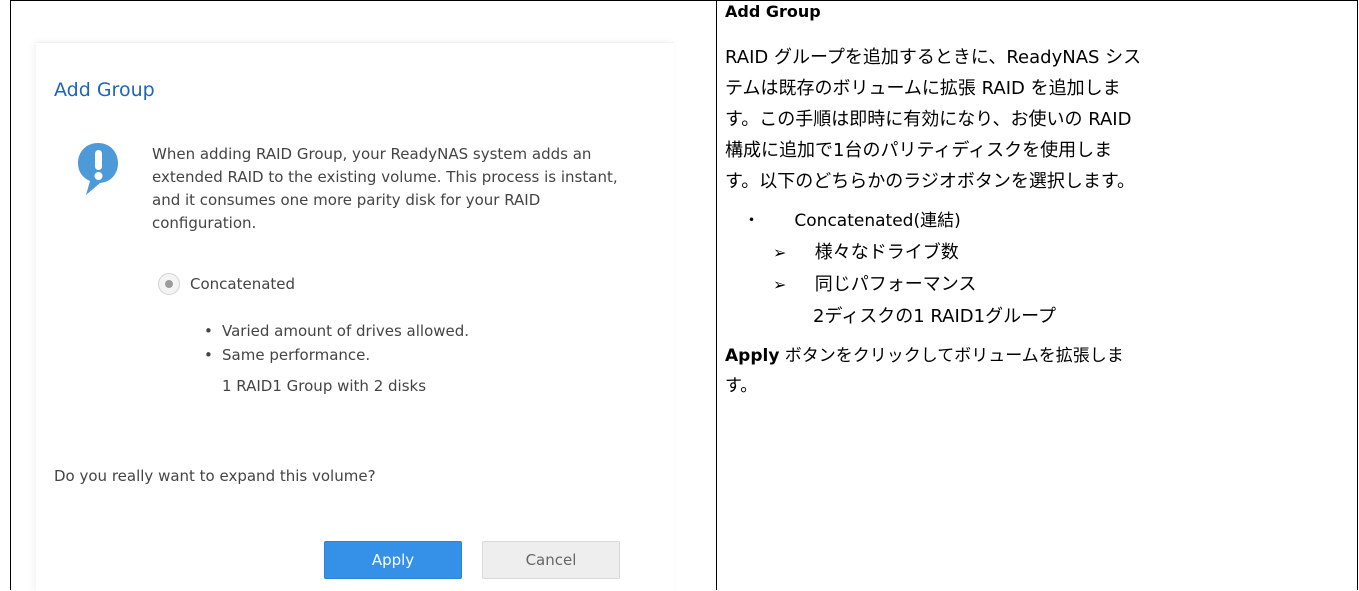 Image resolution: width=1359 pixels, height=591 pixels. I want to click on subitem-text: 様々なドライブ数, so click(886, 252).